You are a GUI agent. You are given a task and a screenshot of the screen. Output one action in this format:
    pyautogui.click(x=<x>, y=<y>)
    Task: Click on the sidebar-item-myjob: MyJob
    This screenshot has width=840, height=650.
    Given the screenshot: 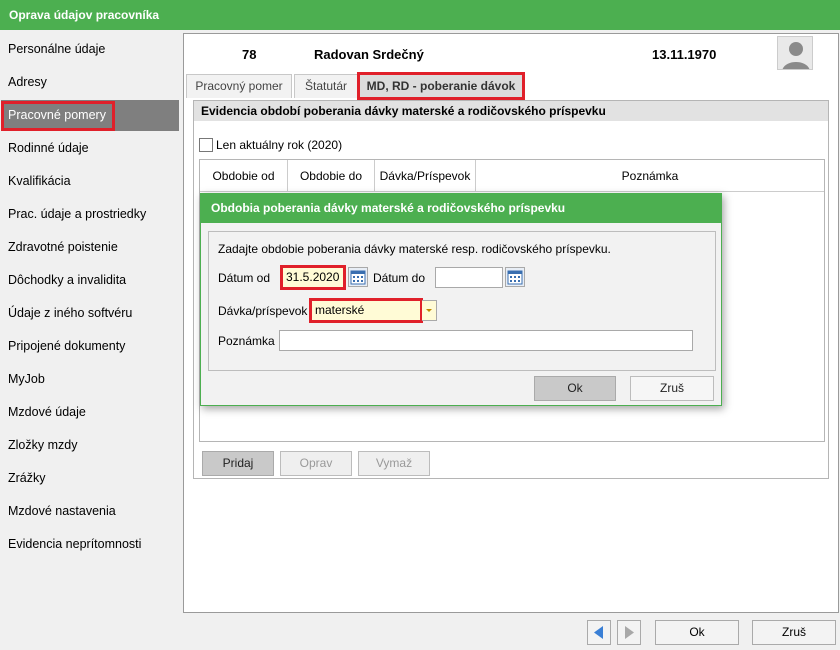 What is the action you would take?
    pyautogui.click(x=90, y=379)
    